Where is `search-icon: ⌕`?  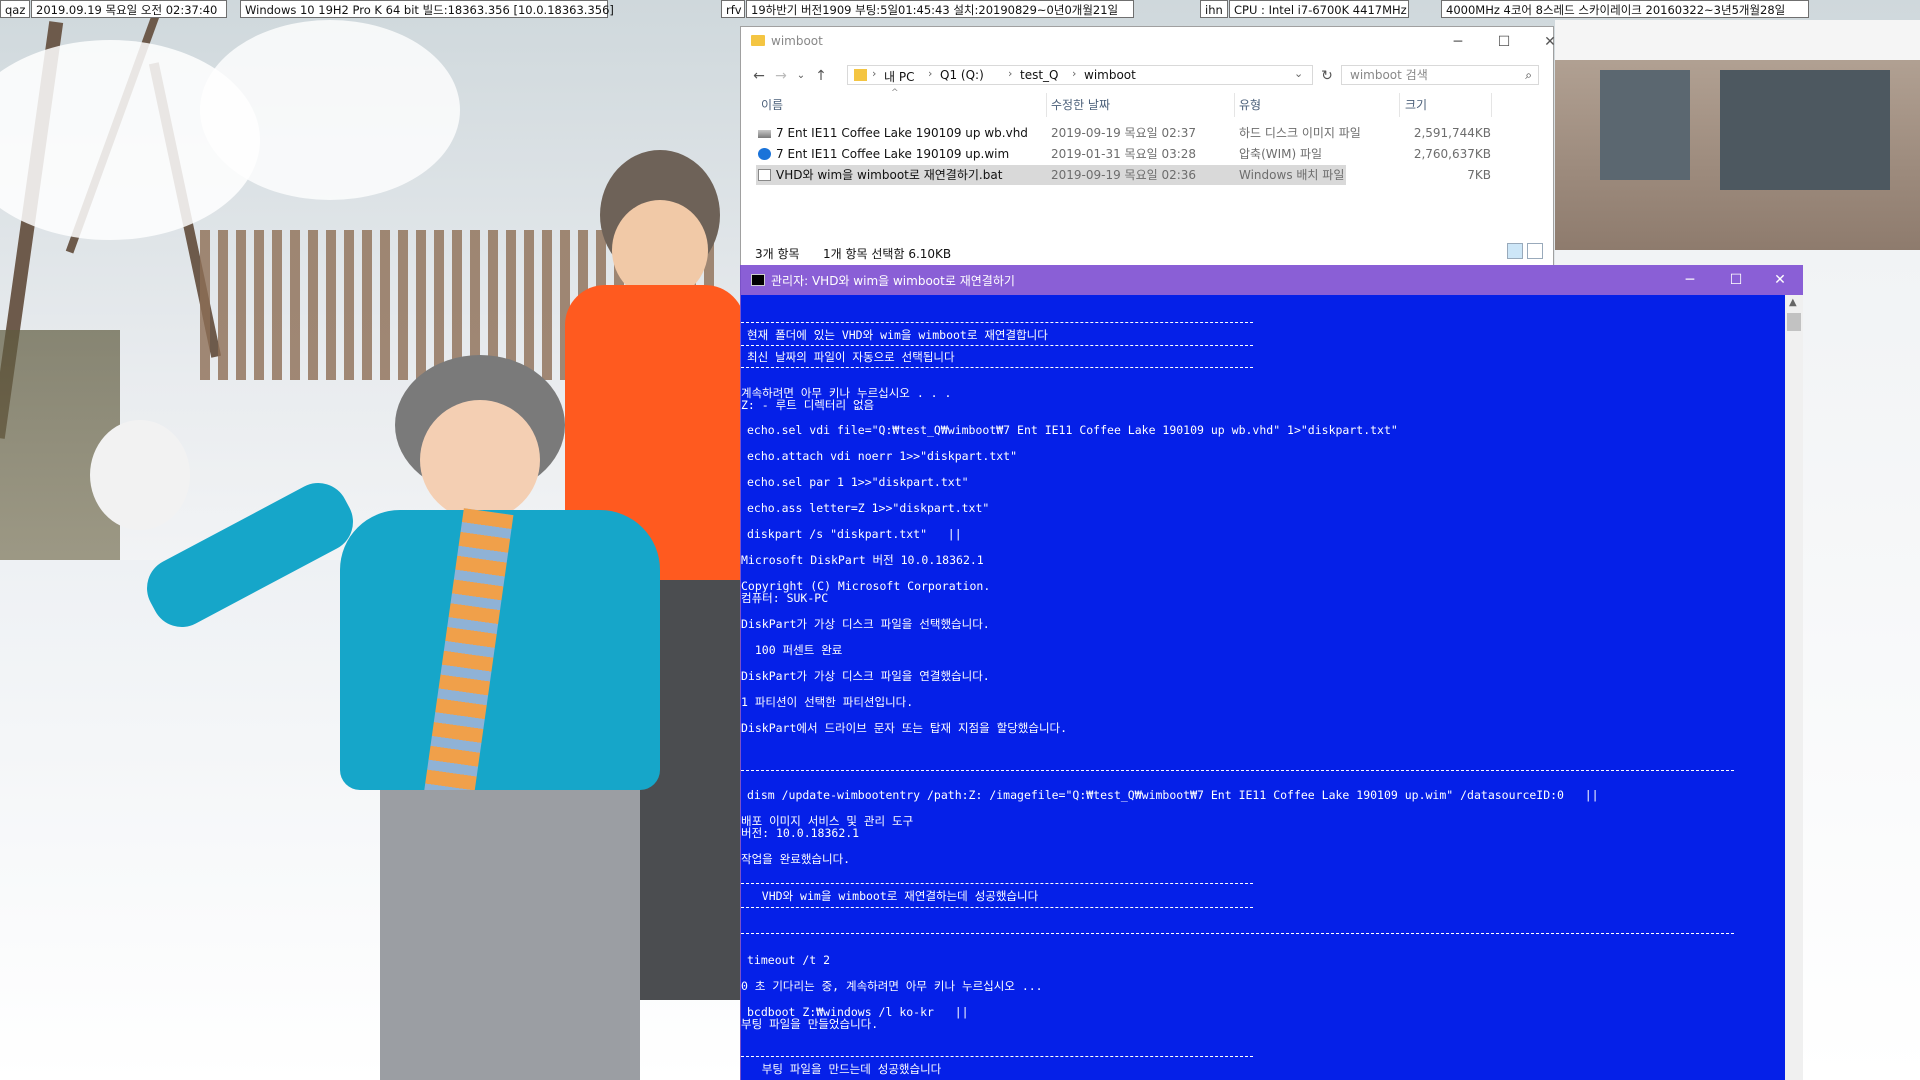
search-icon: ⌕ is located at coordinates (1528, 75).